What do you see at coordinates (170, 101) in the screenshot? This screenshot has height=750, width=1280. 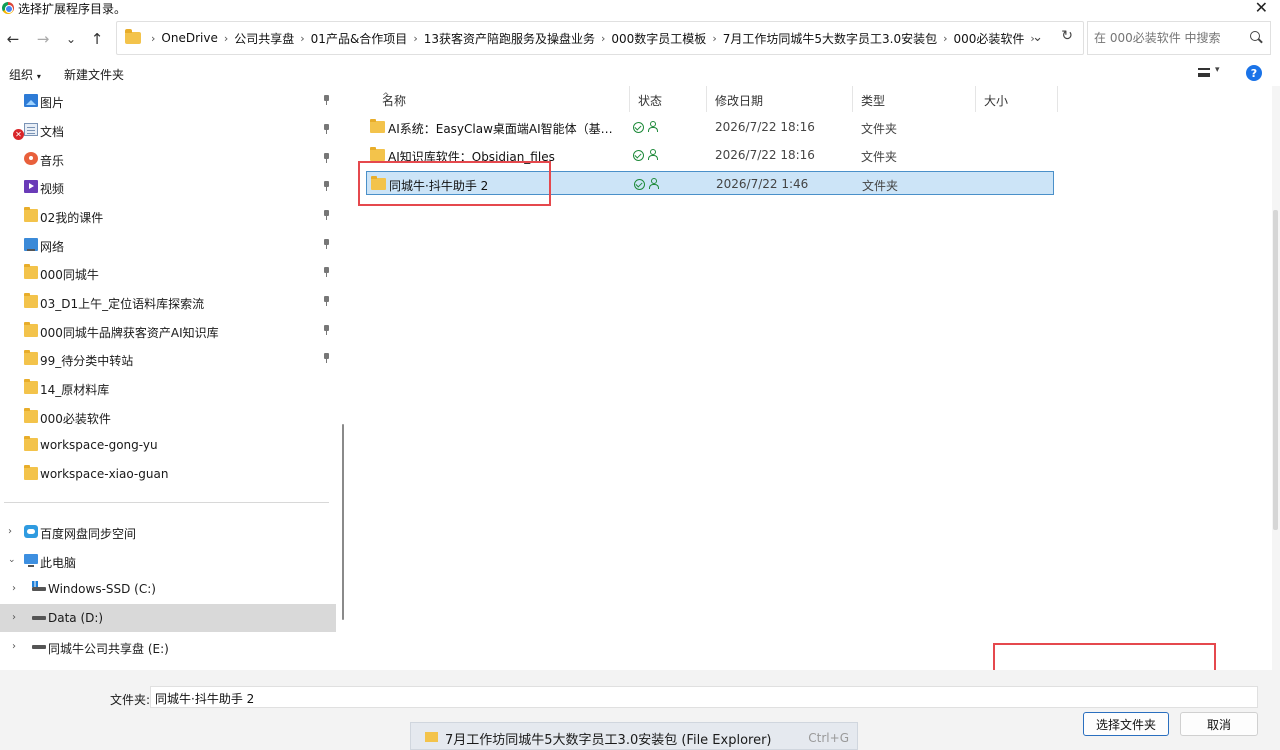 I see `sidebar-item-pictures: 图片` at bounding box center [170, 101].